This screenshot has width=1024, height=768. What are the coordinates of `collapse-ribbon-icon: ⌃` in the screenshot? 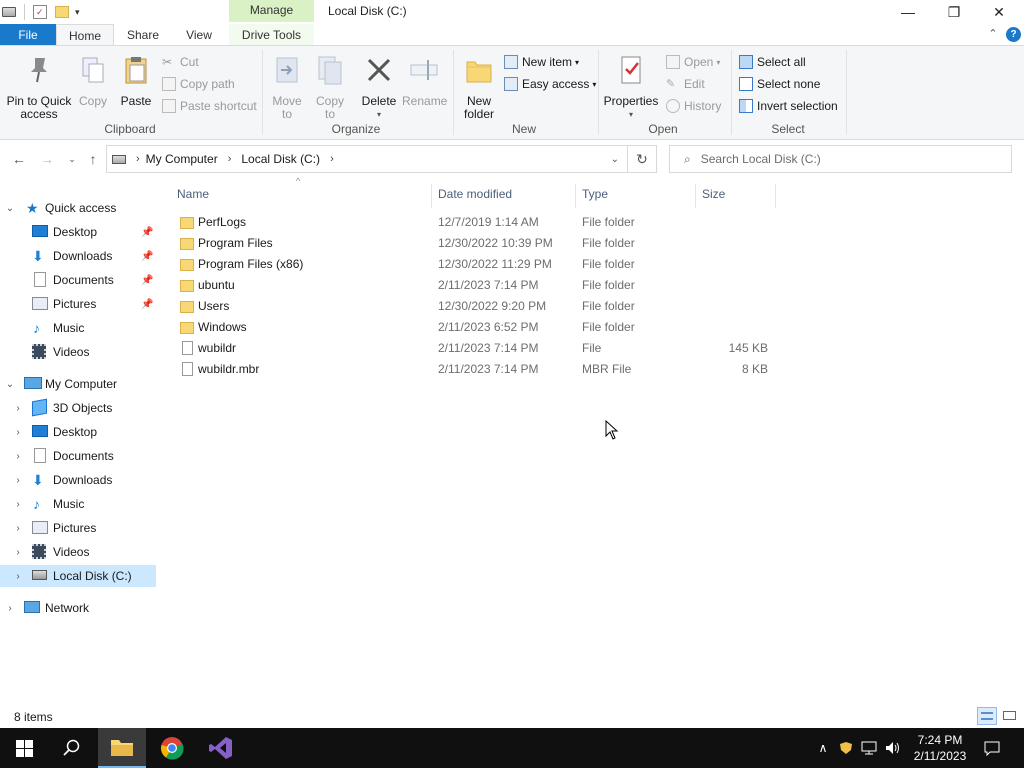 It's located at (993, 35).